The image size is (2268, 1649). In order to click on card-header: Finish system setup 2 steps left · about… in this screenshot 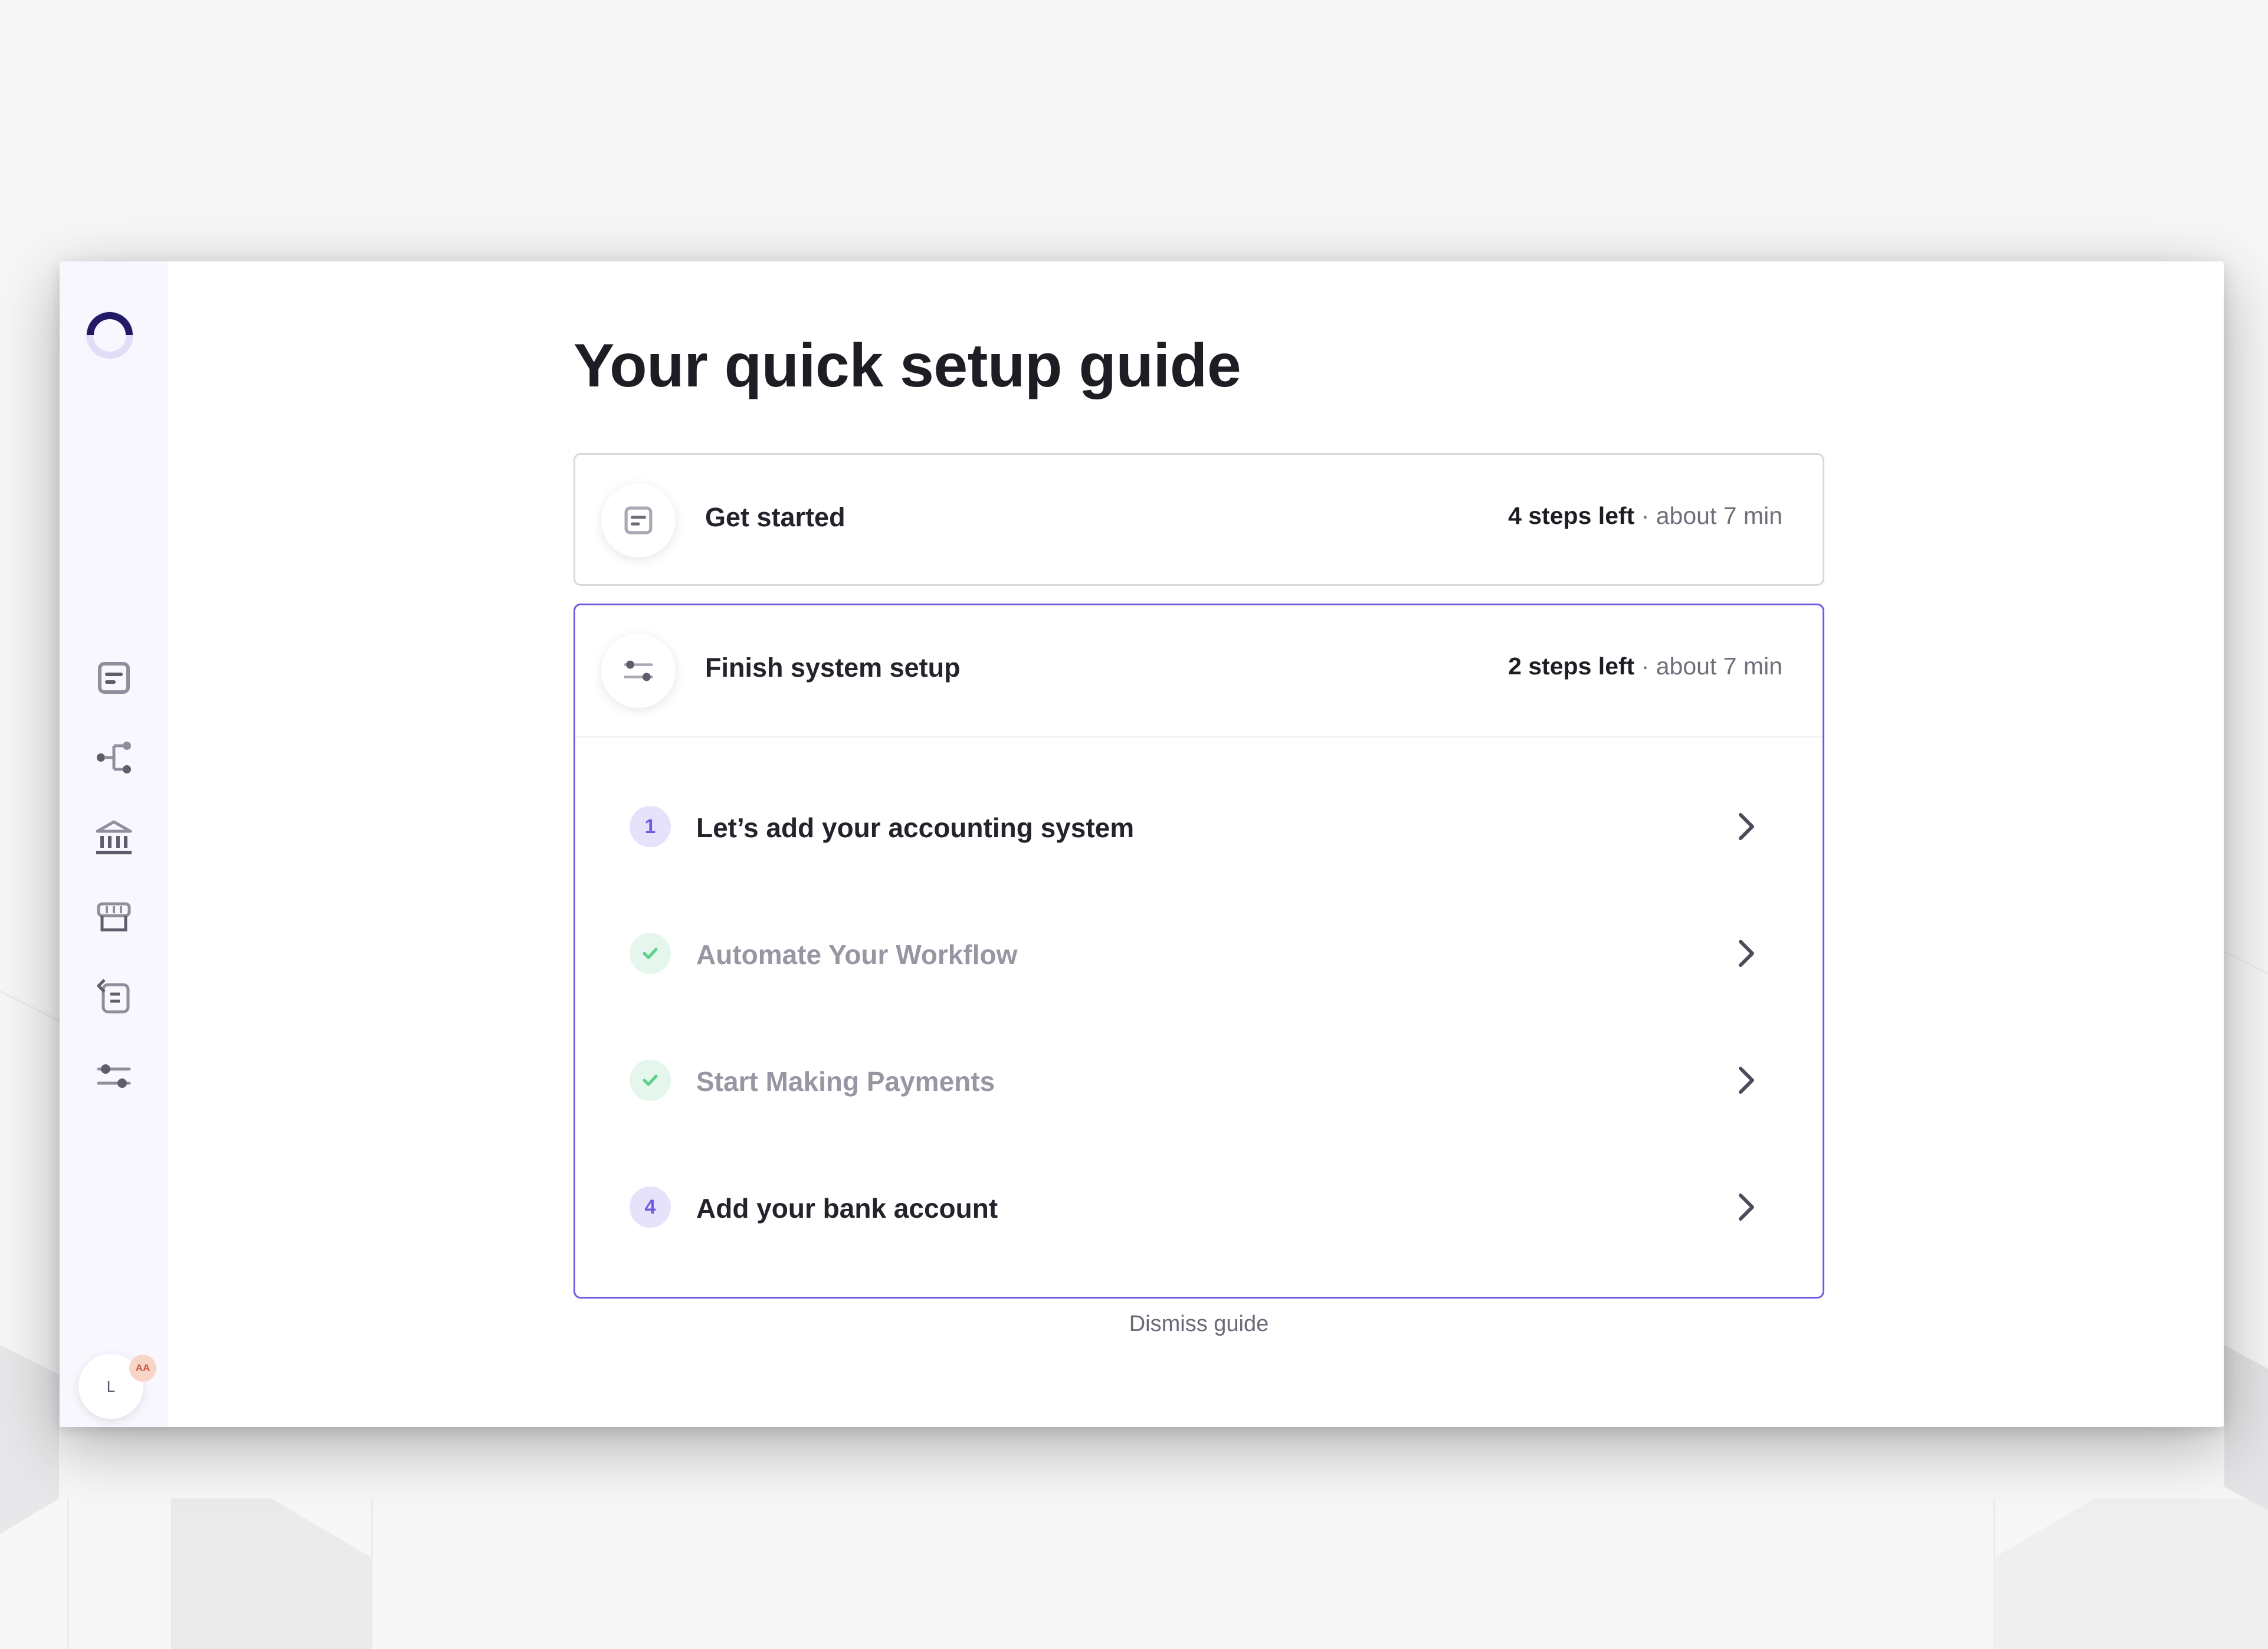, I will do `click(1199, 670)`.